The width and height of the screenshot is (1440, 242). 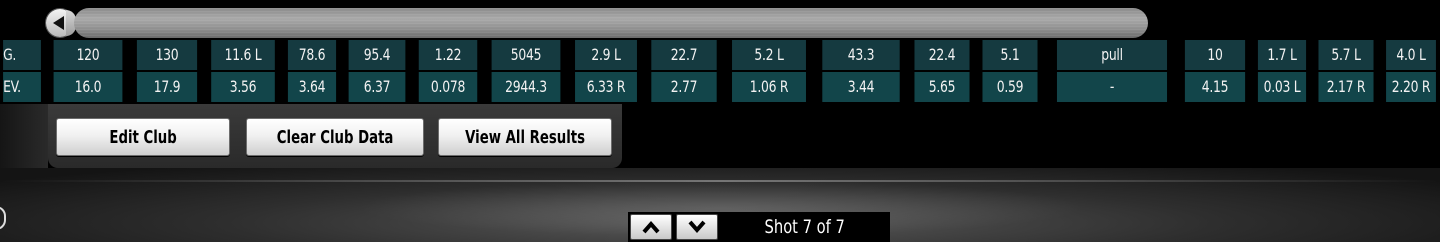 I want to click on table-cell: 5.7 L, so click(x=1346, y=55).